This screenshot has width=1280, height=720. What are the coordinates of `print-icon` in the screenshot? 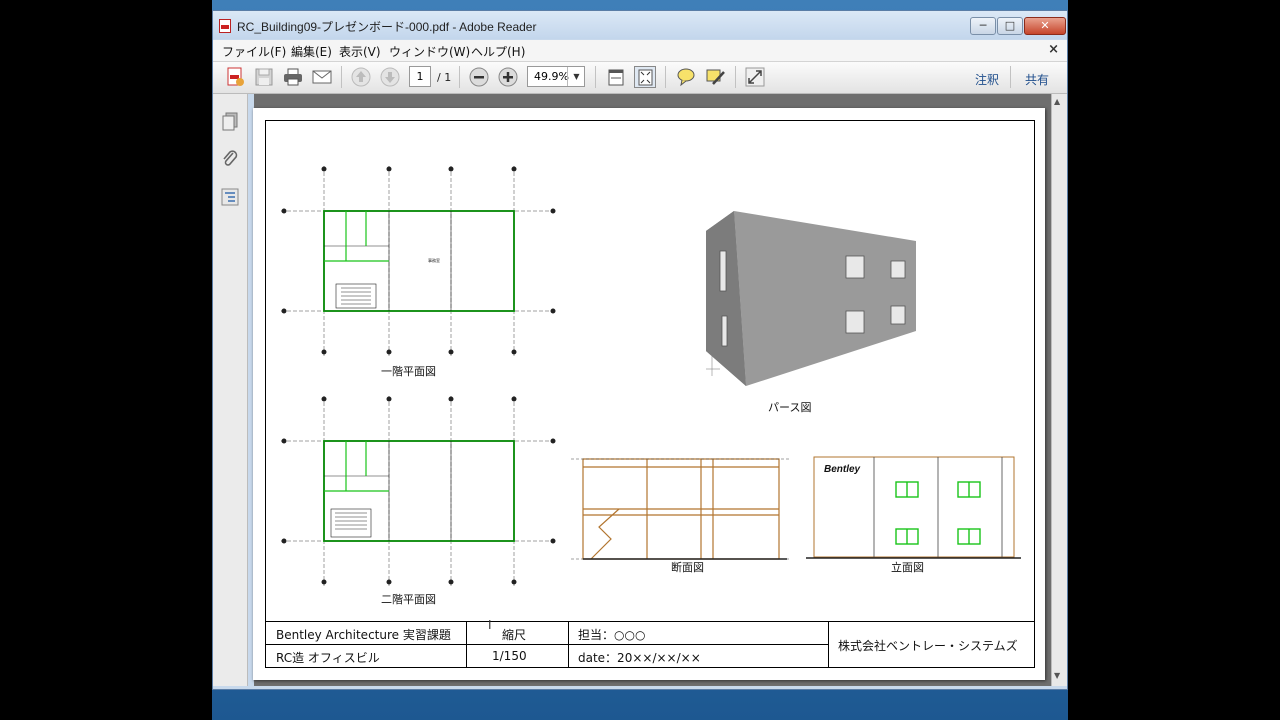 It's located at (293, 77).